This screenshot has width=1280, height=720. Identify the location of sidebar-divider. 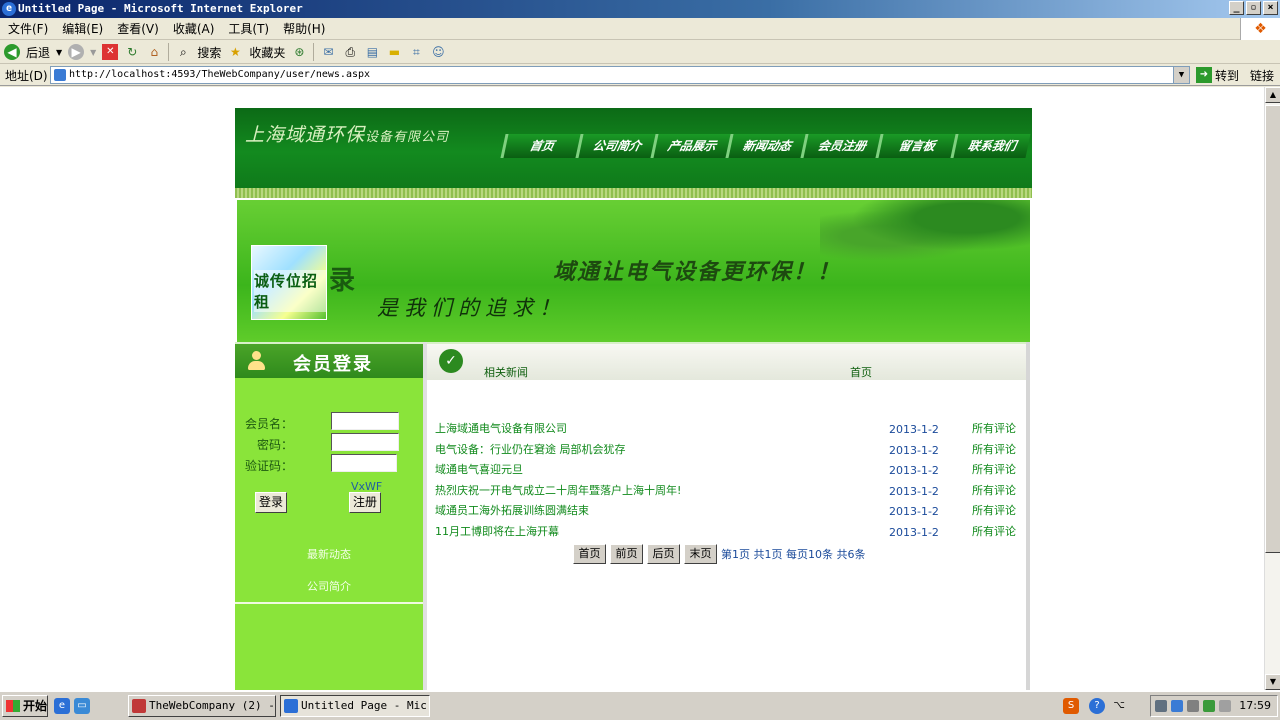
(329, 603).